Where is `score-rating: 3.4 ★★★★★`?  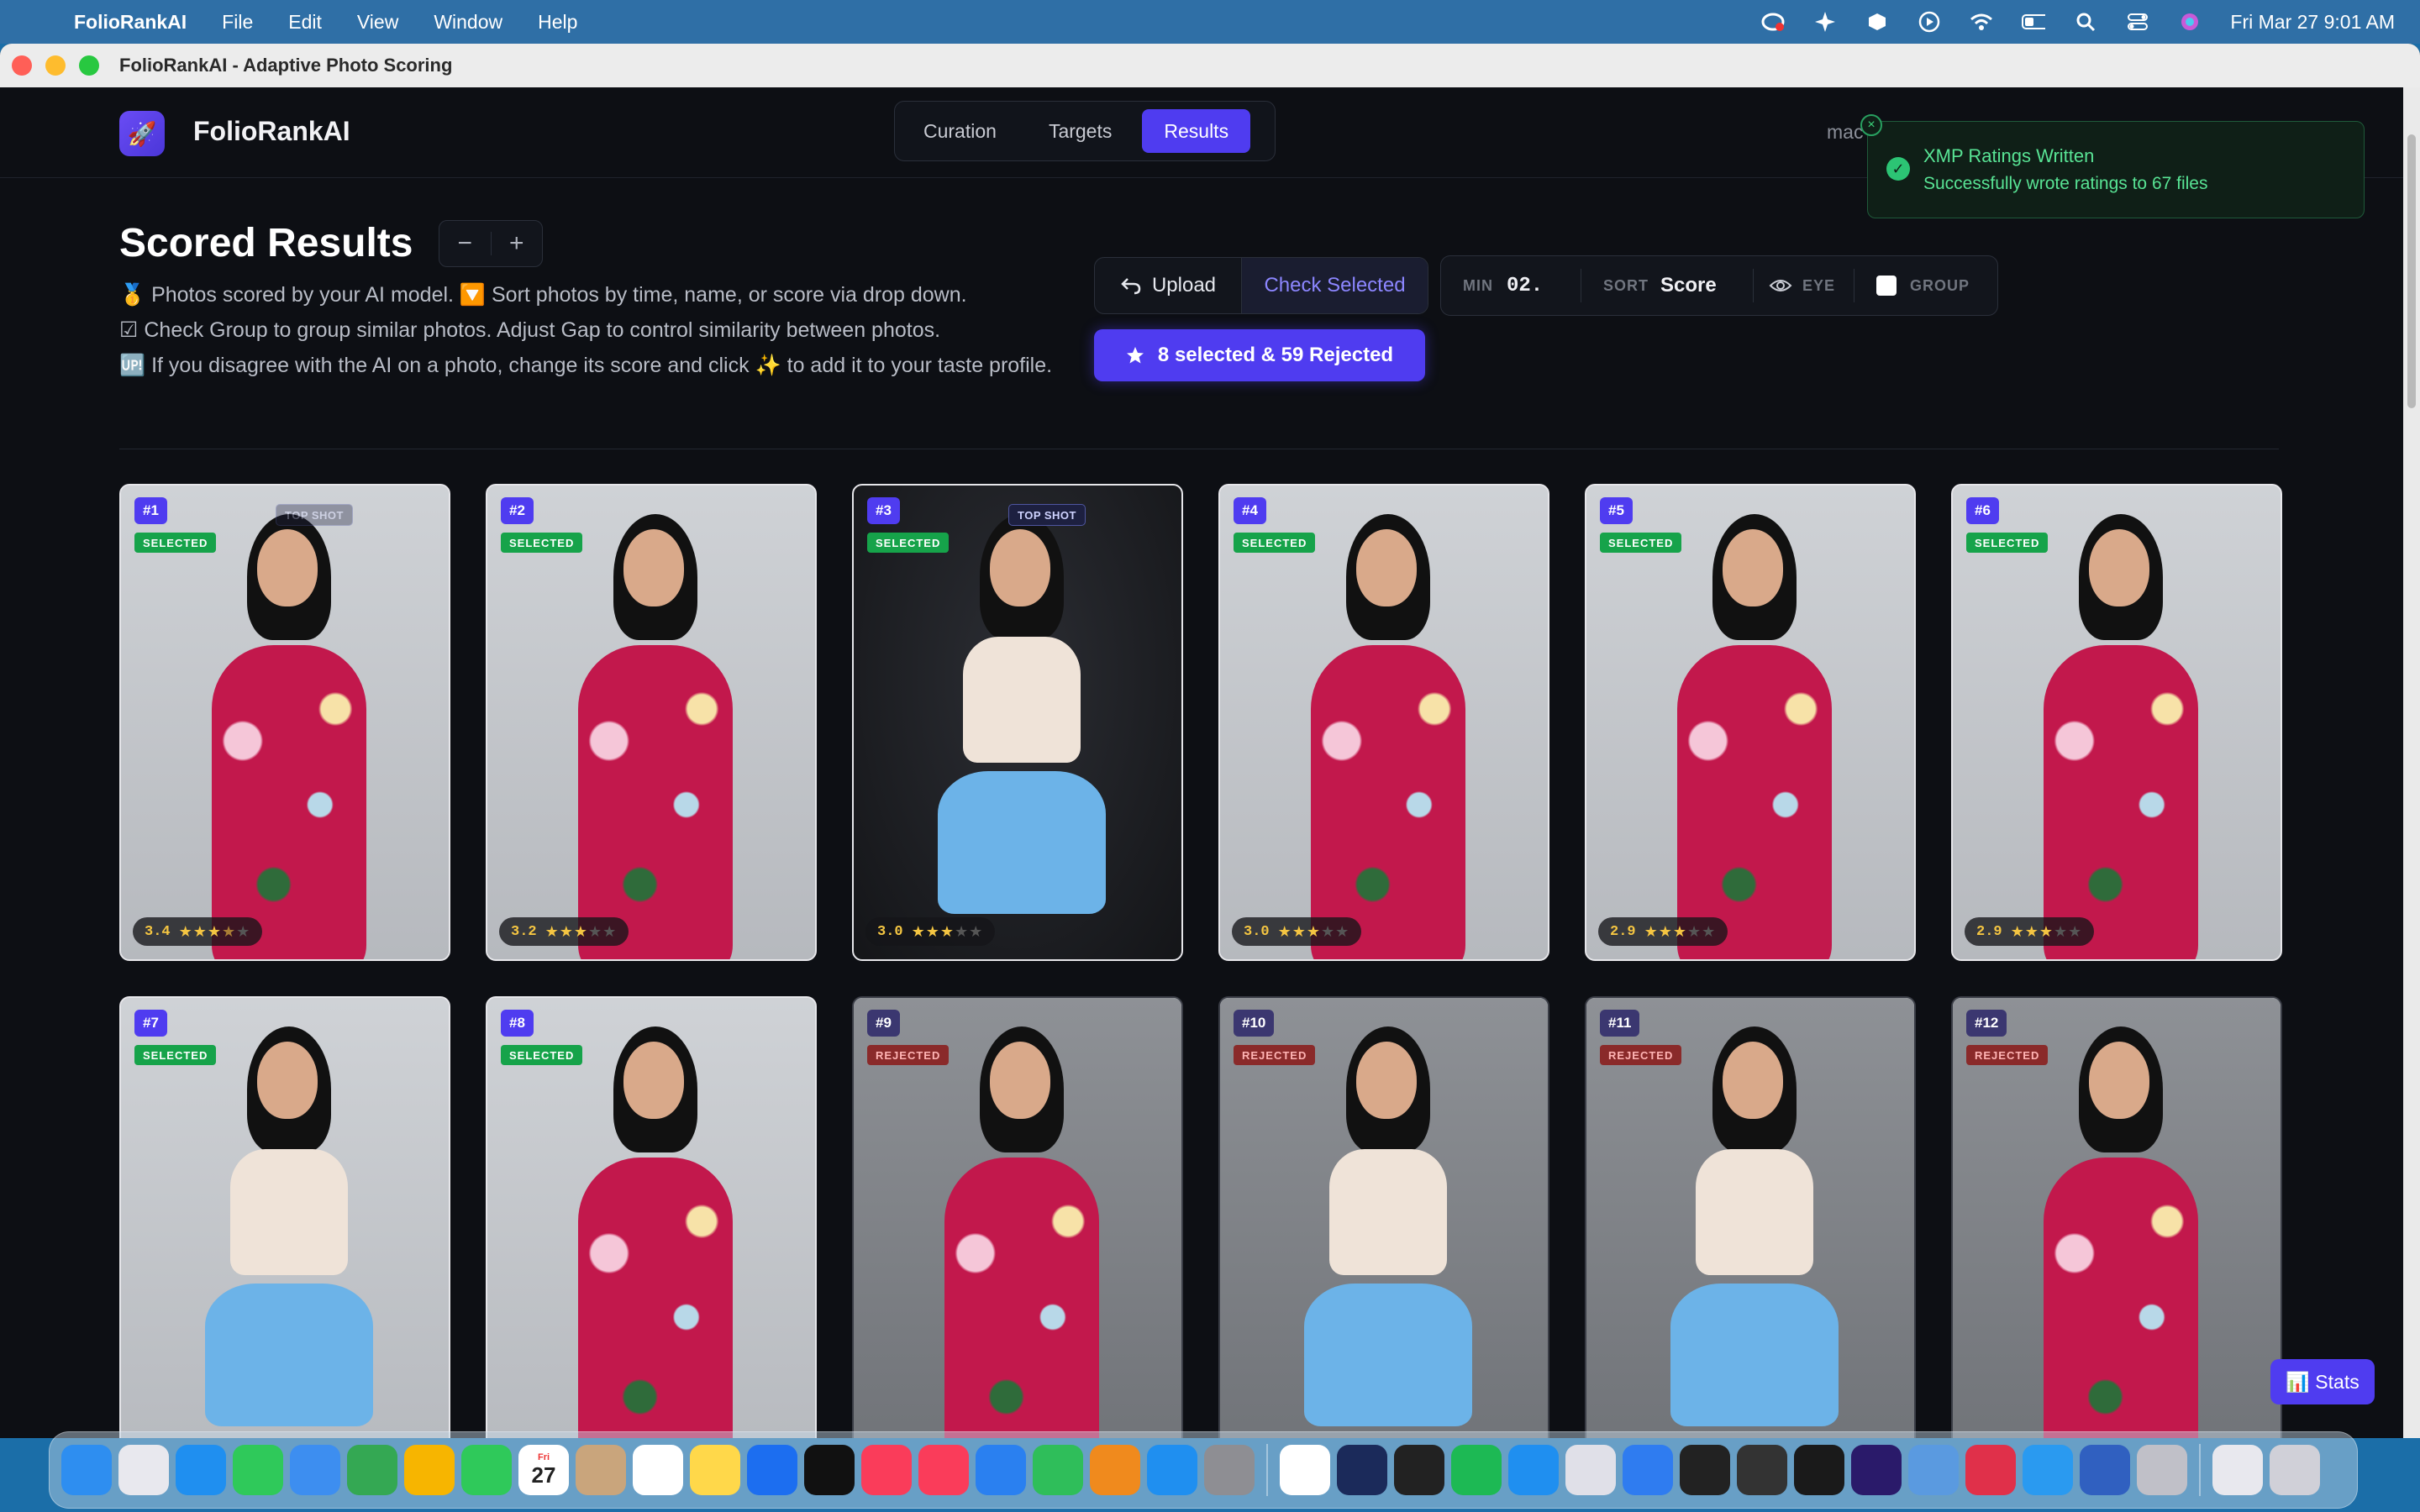 score-rating: 3.4 ★★★★★ is located at coordinates (198, 931).